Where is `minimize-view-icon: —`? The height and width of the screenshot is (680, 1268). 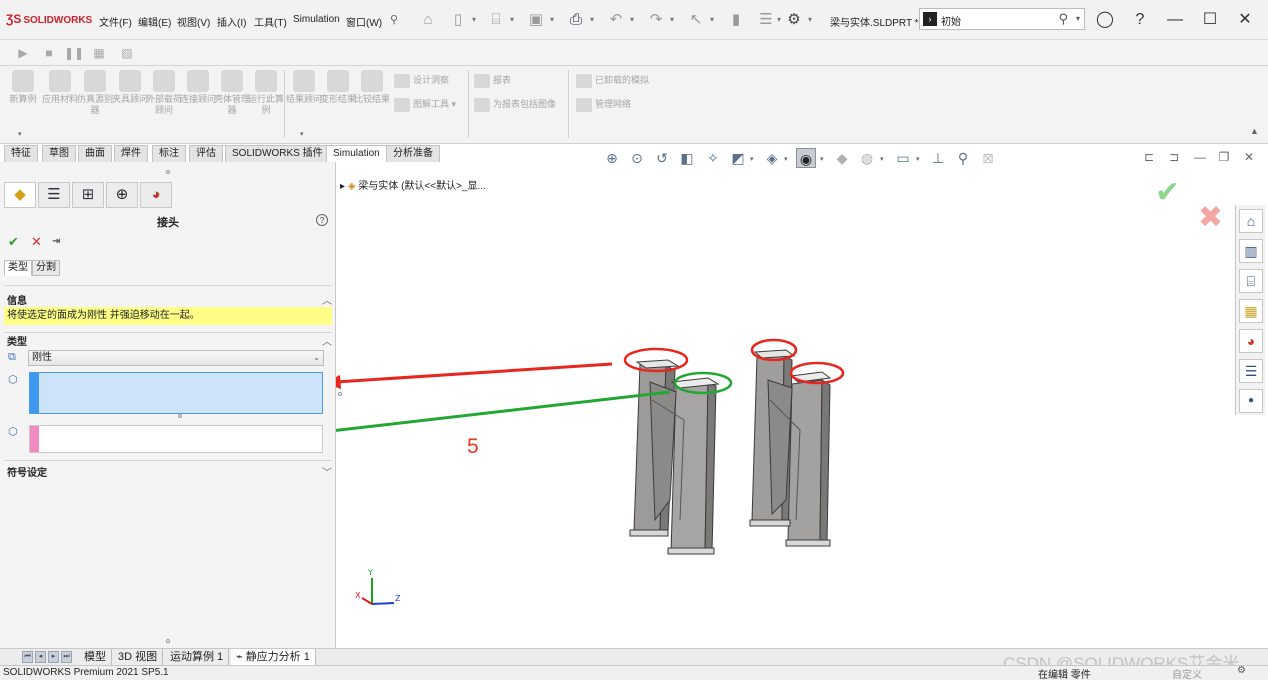
minimize-view-icon: — is located at coordinates (1200, 157).